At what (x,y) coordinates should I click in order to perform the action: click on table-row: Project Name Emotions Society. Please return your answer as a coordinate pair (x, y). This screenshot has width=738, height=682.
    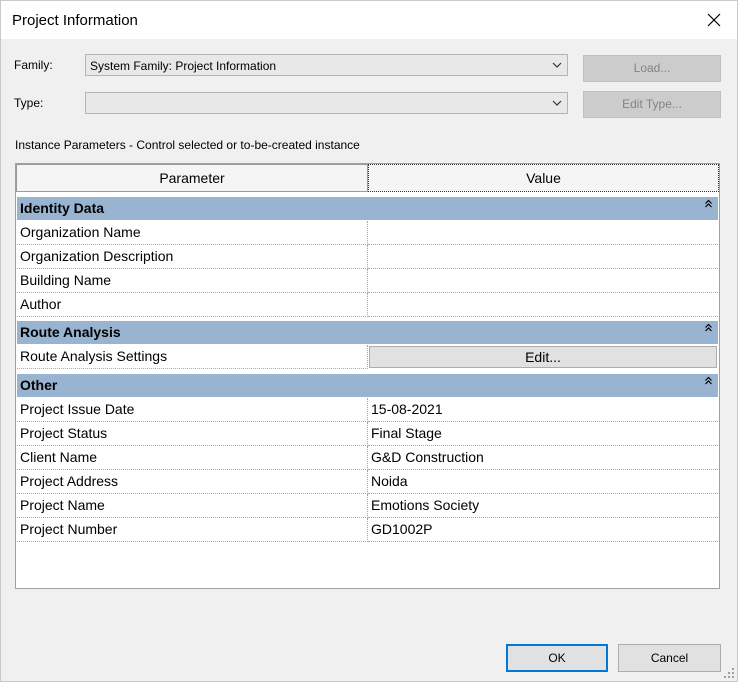
    Looking at the image, I should click on (367, 506).